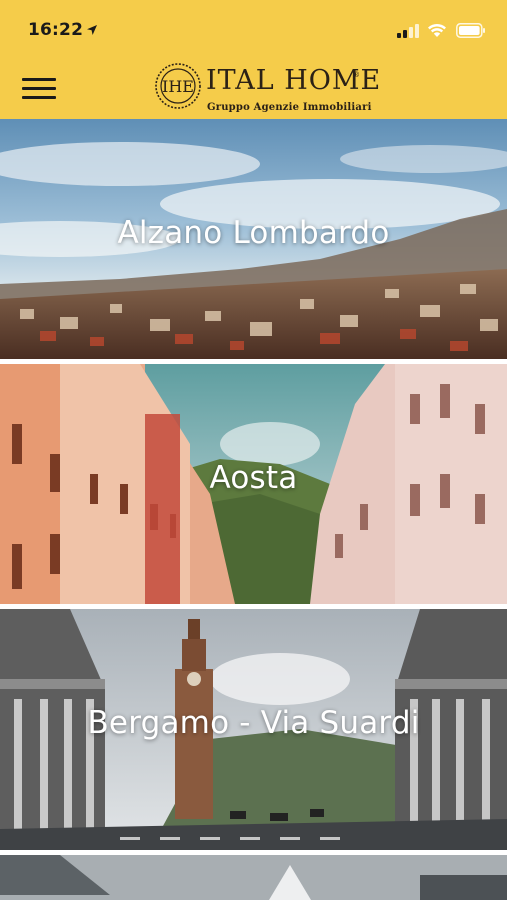 This screenshot has height=900, width=507. Describe the element at coordinates (253, 30) in the screenshot. I see `status-bar: 16:22` at that location.